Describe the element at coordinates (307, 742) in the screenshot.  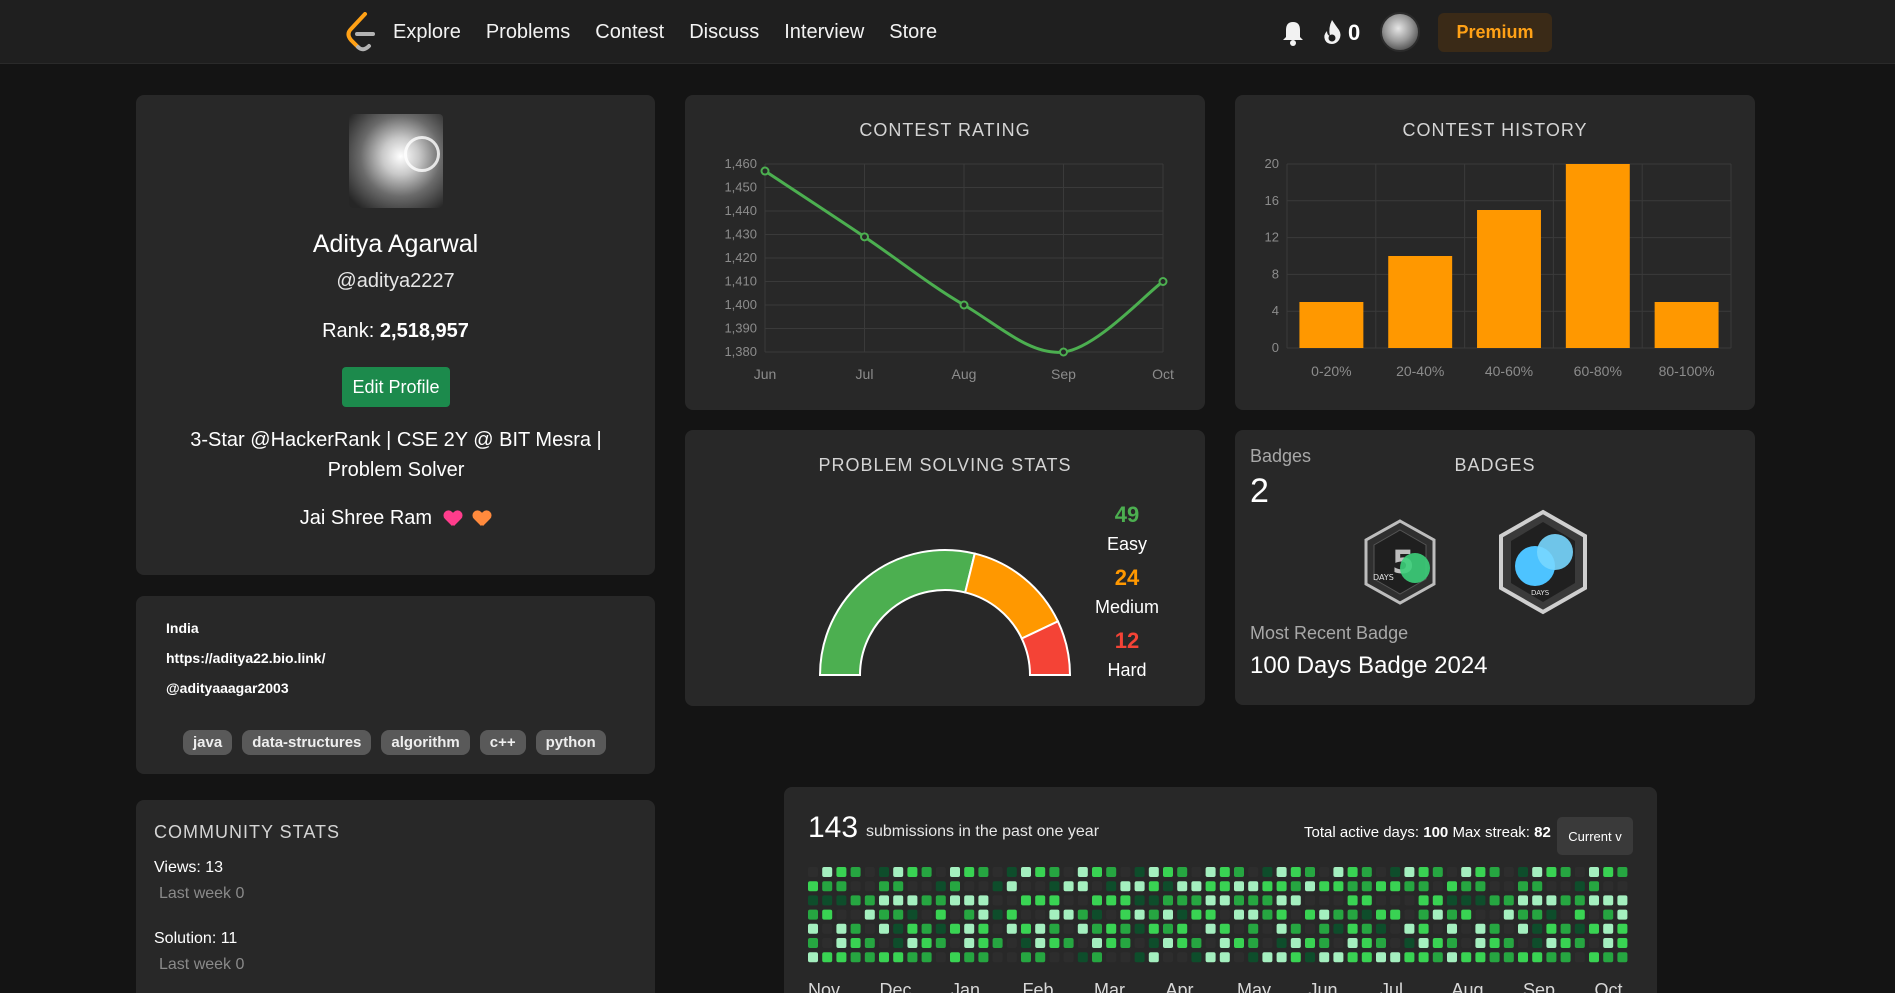
I see `tag-data-structures: data-structures` at that location.